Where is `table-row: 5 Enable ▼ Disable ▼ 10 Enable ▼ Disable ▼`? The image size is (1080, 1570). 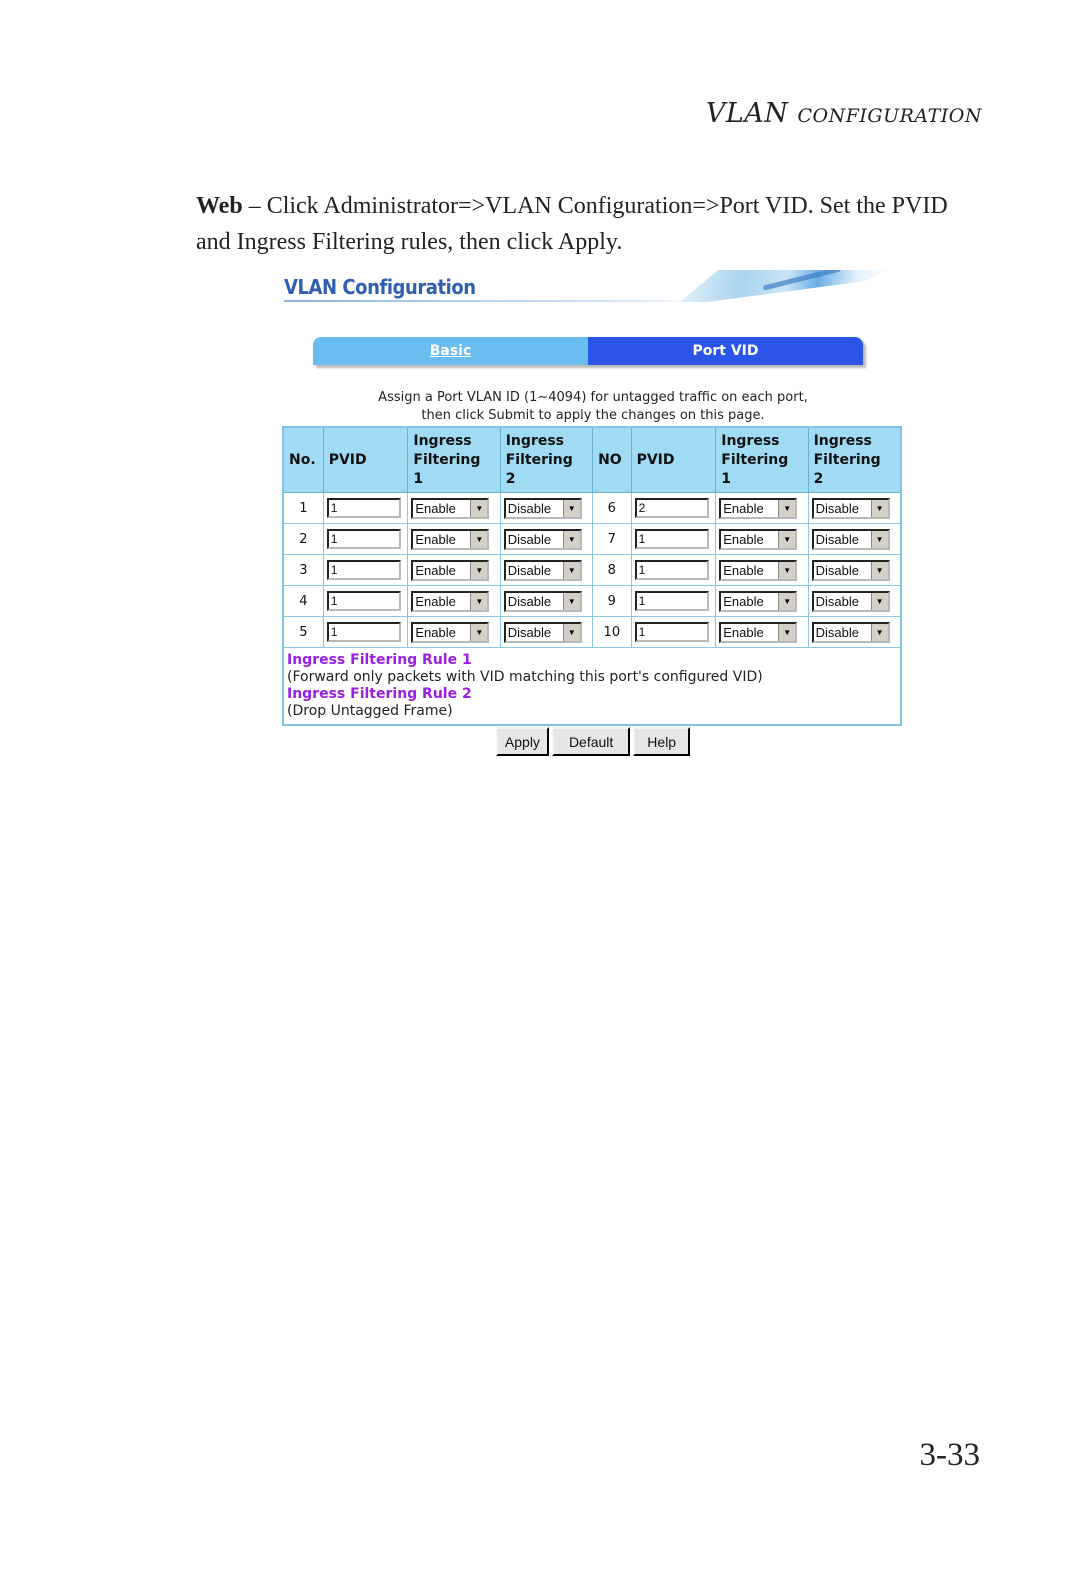 table-row: 5 Enable ▼ Disable ▼ 10 Enable ▼ Disable ▼ is located at coordinates (592, 632).